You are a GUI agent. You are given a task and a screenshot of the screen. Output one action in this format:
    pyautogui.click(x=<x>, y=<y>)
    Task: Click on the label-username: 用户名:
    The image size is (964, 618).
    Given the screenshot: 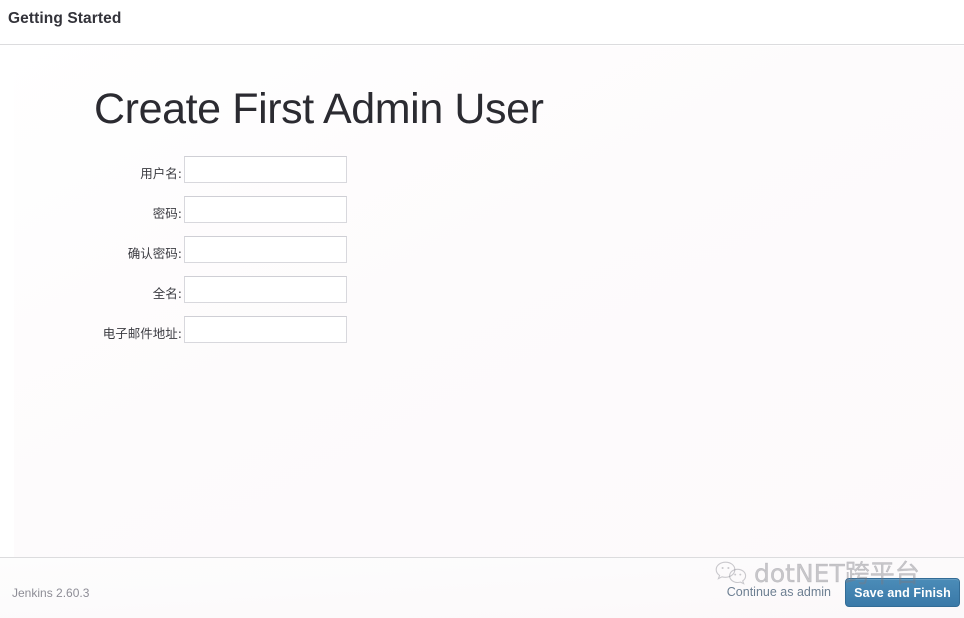 What is the action you would take?
    pyautogui.click(x=161, y=173)
    